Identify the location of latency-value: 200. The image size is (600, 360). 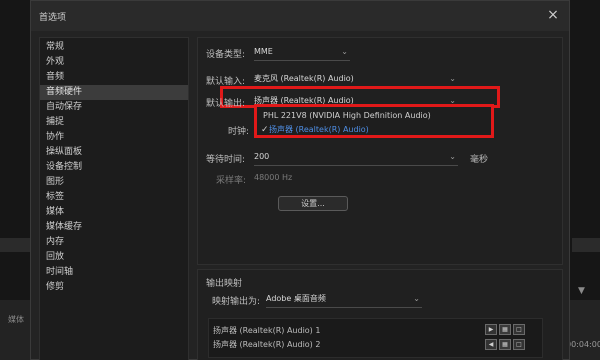
(262, 156).